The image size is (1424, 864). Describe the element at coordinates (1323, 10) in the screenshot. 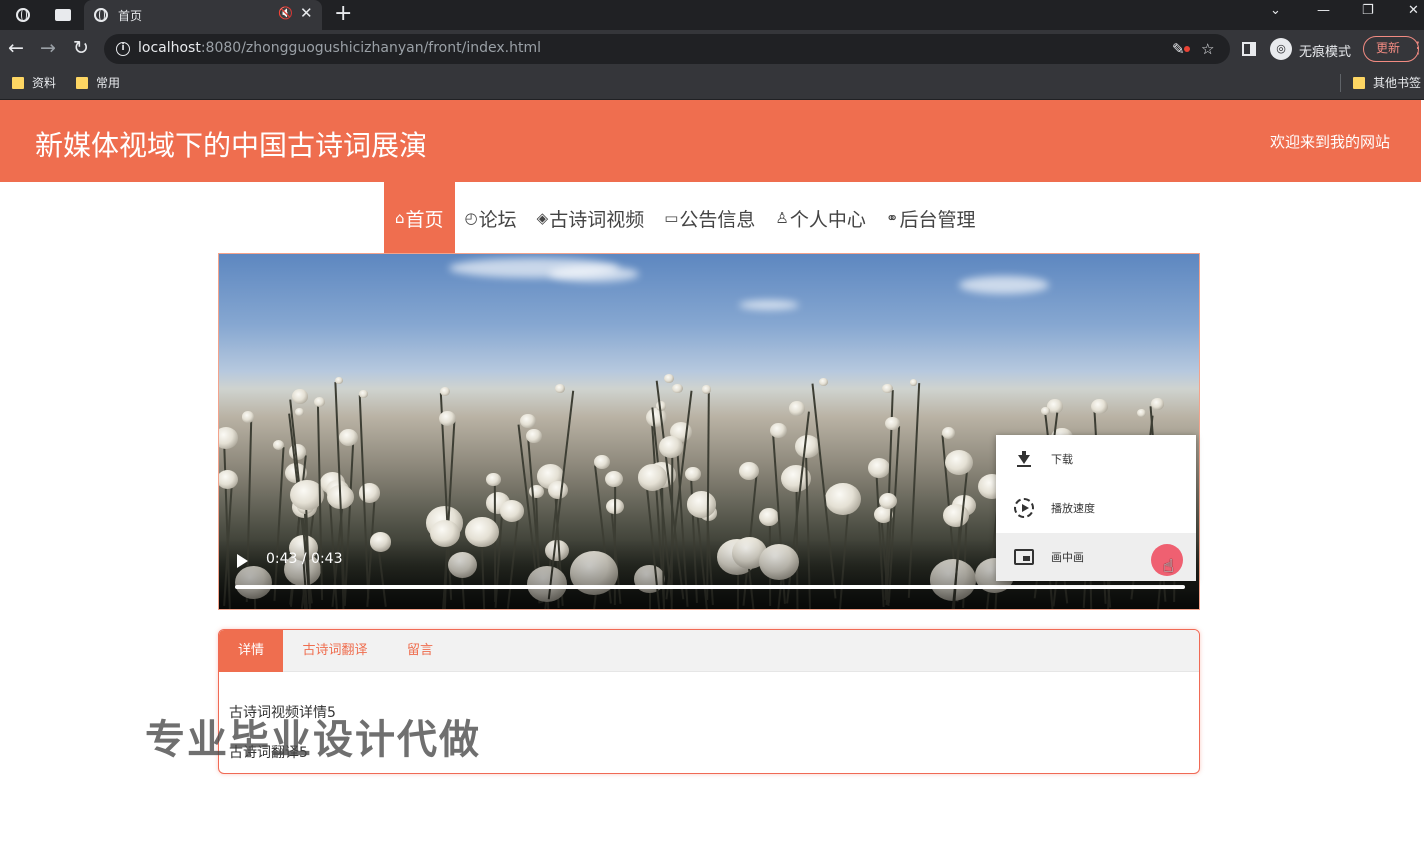

I see `minimize-icon: —` at that location.